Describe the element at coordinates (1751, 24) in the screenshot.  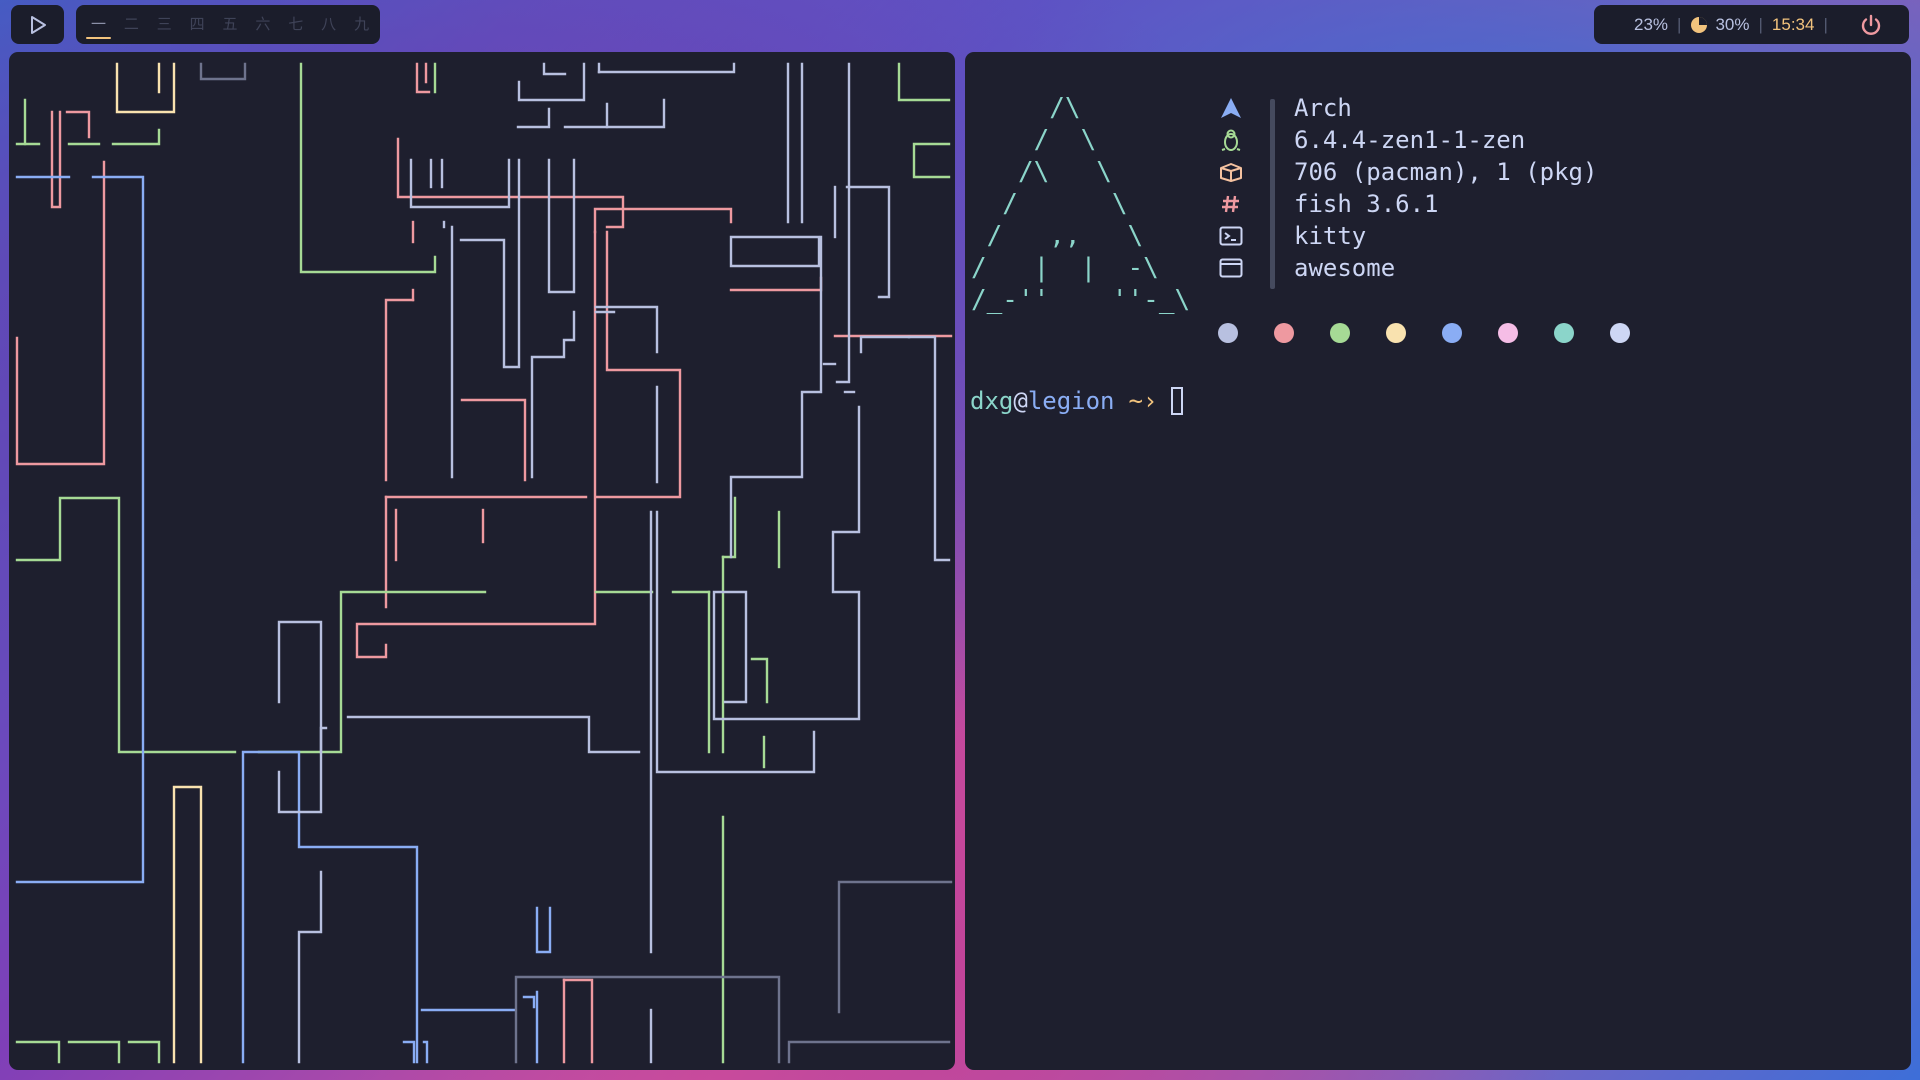
I see `status-widgets: 23% | 30% | 15:34 |` at that location.